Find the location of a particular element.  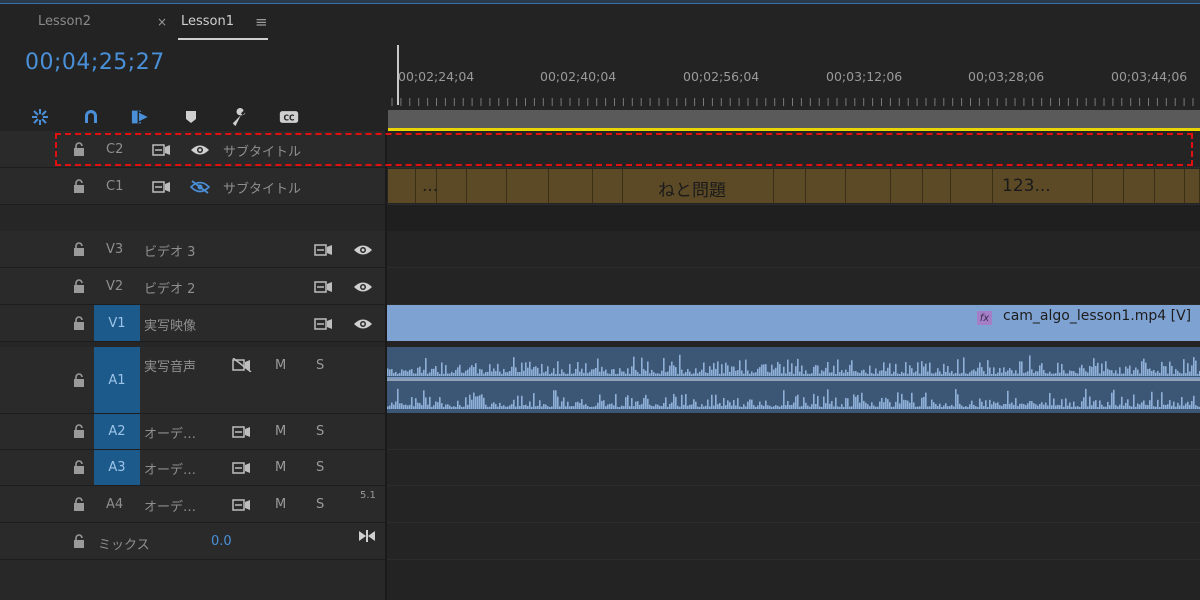

linked-selection-icon is located at coordinates (141, 117).